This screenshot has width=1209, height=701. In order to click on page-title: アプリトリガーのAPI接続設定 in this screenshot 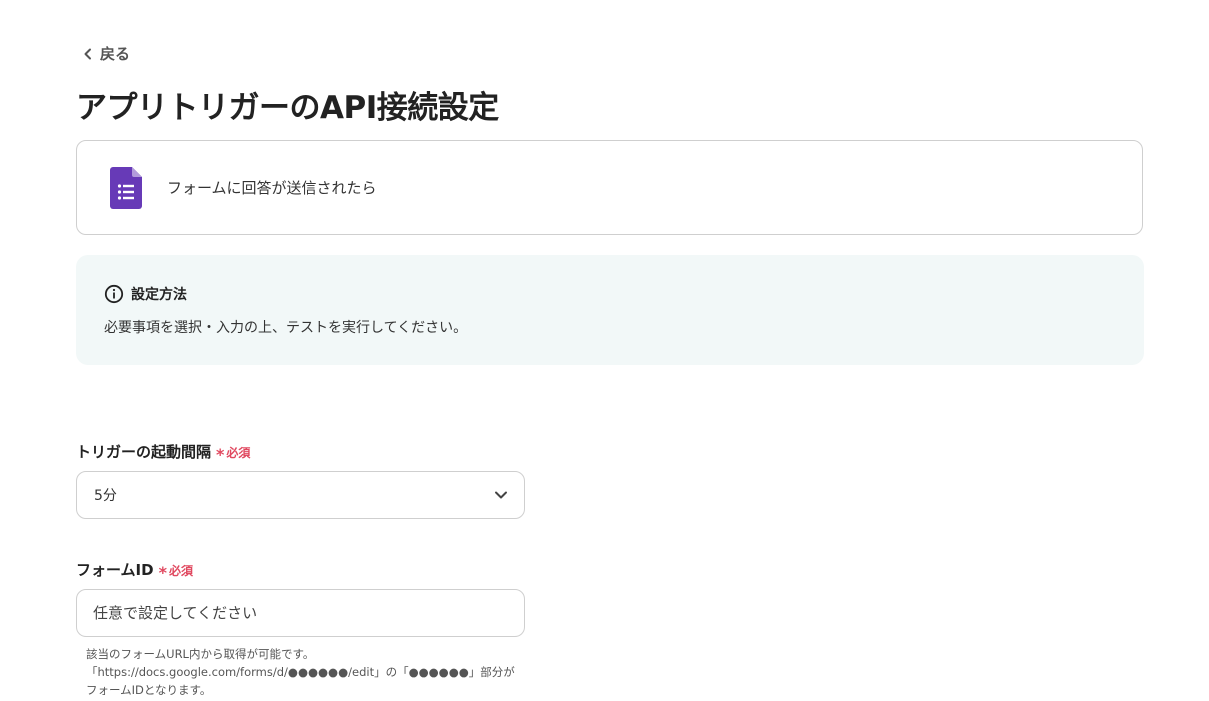, I will do `click(287, 108)`.